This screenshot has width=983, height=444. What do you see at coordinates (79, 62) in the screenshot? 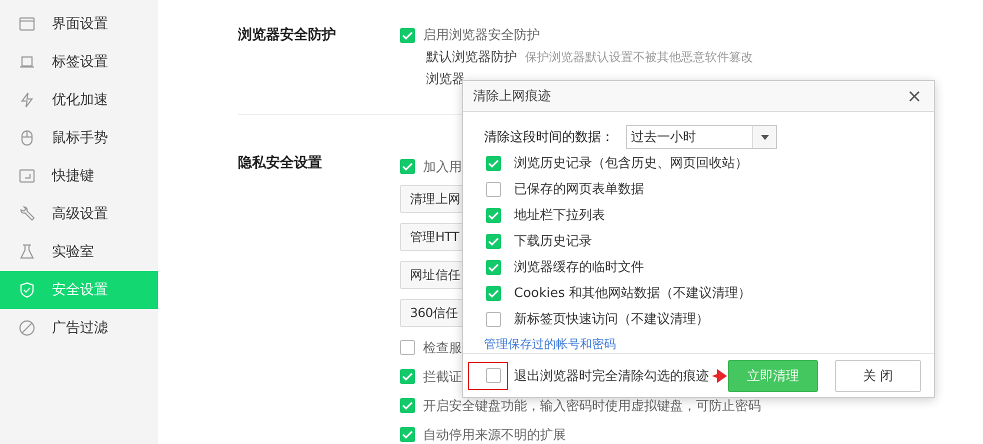
I see `sidebar-item: 标签设置` at bounding box center [79, 62].